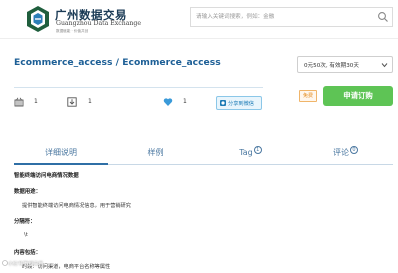 Image resolution: width=398 pixels, height=273 pixels. What do you see at coordinates (36, 101) in the screenshot?
I see `favorites-count: 1` at bounding box center [36, 101].